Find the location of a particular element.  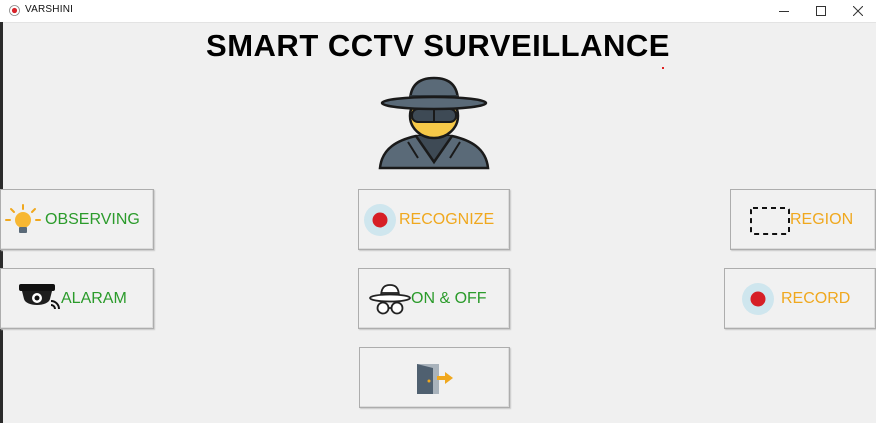

alaram-button: ALARAM is located at coordinates (77, 298).